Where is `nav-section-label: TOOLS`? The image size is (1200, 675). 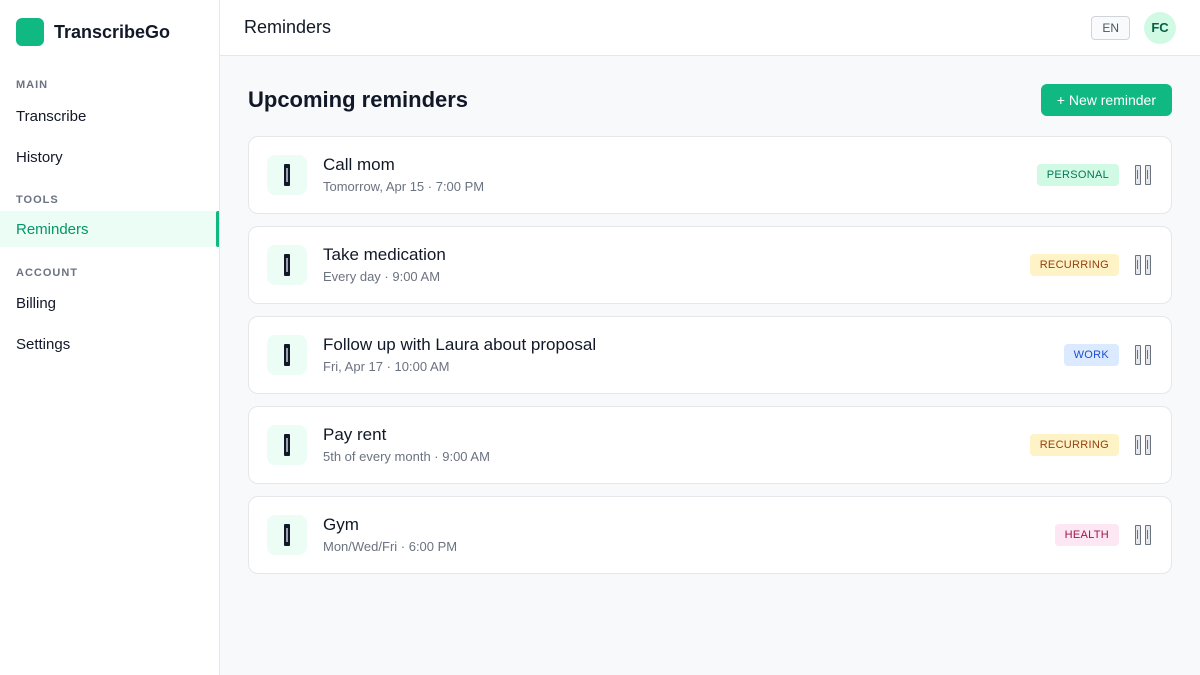 nav-section-label: TOOLS is located at coordinates (37, 200).